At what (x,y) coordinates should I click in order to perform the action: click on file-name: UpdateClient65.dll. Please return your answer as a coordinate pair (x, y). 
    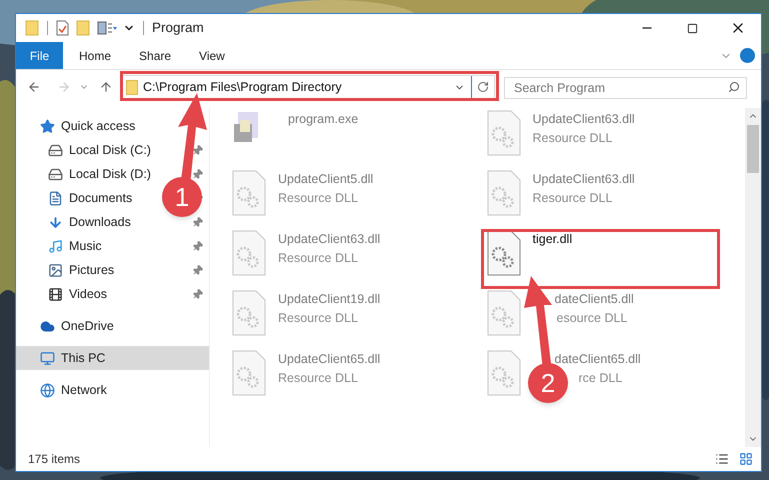
    Looking at the image, I should click on (329, 359).